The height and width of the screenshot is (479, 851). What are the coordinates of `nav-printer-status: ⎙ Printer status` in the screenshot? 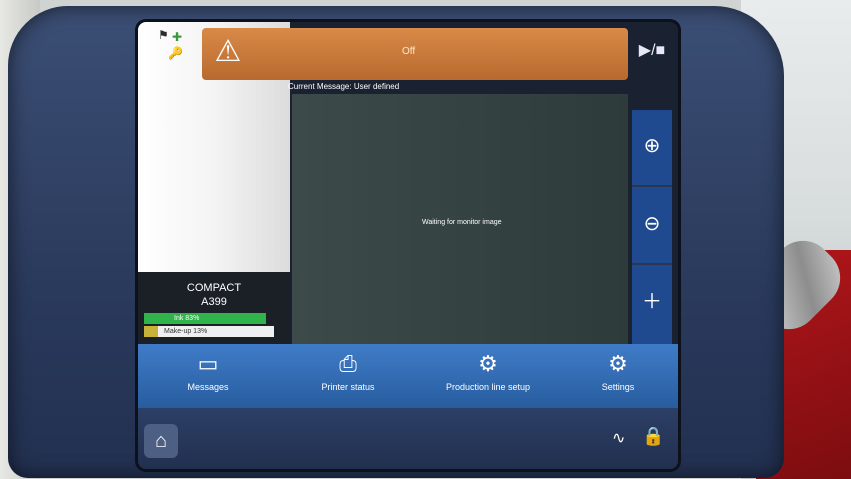 It's located at (348, 372).